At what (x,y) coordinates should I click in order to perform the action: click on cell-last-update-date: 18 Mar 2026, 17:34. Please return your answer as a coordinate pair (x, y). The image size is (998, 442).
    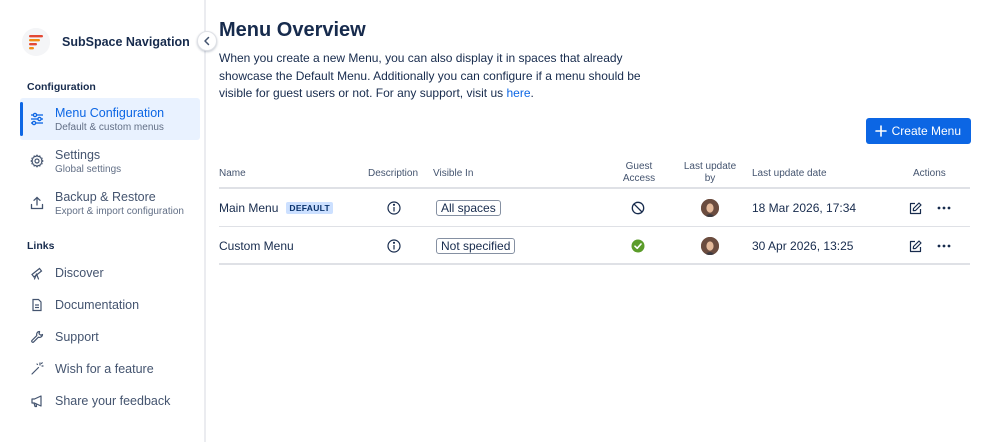
    Looking at the image, I should click on (804, 208).